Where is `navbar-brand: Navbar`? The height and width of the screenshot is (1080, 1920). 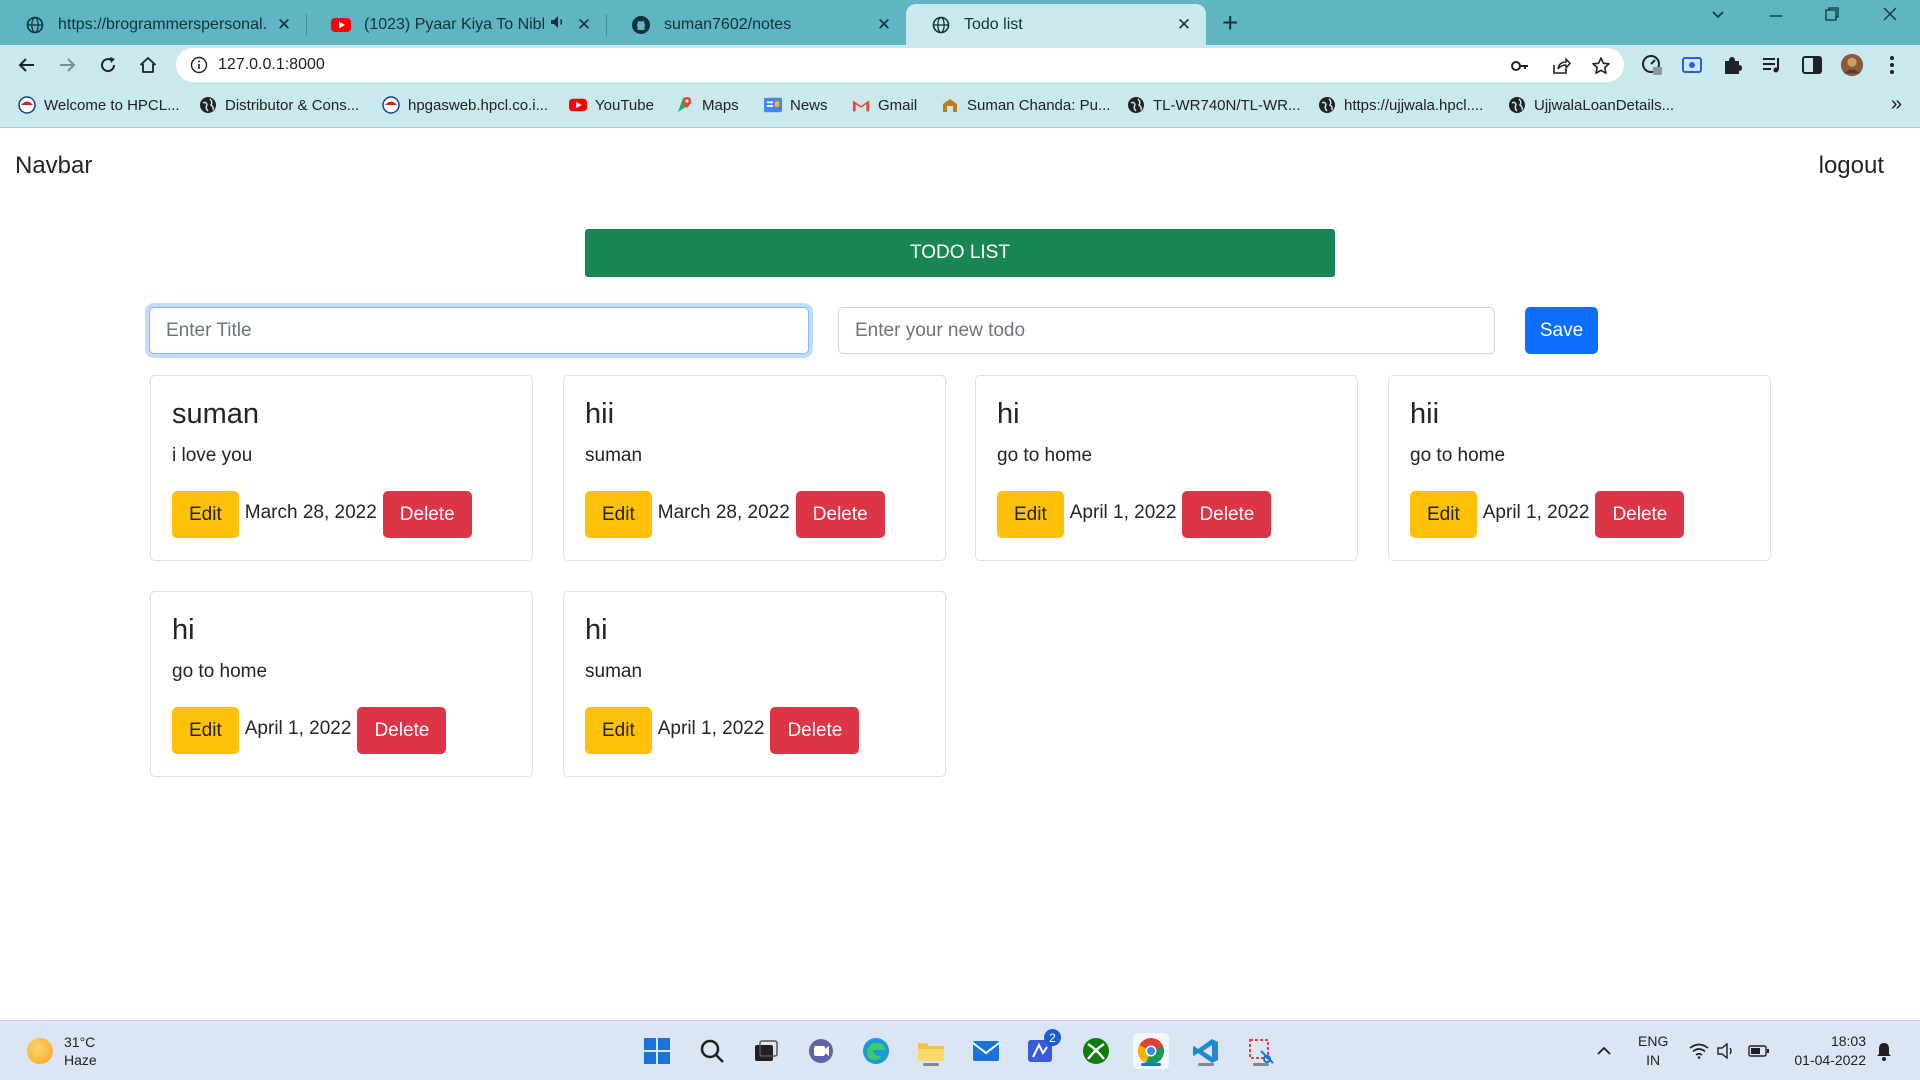
navbar-brand: Navbar is located at coordinates (53, 166).